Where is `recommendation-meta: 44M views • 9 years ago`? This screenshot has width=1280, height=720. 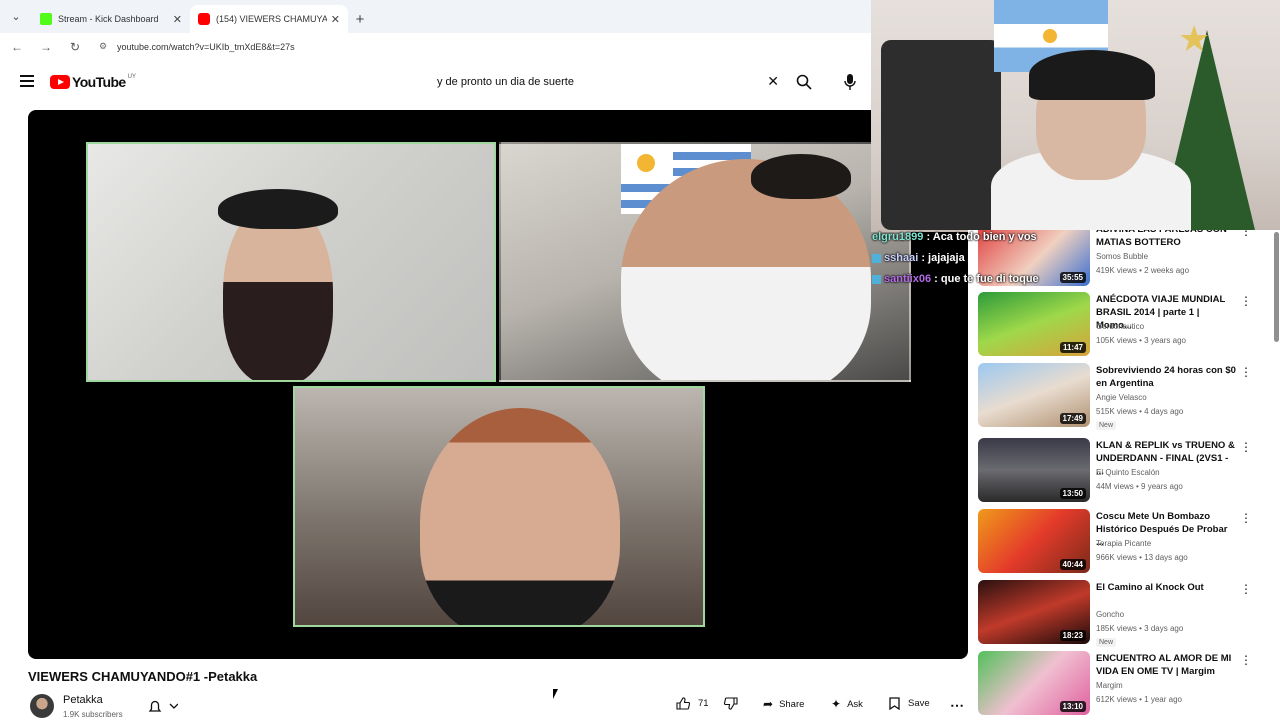
recommendation-meta: 44M views • 9 years ago is located at coordinates (1139, 486).